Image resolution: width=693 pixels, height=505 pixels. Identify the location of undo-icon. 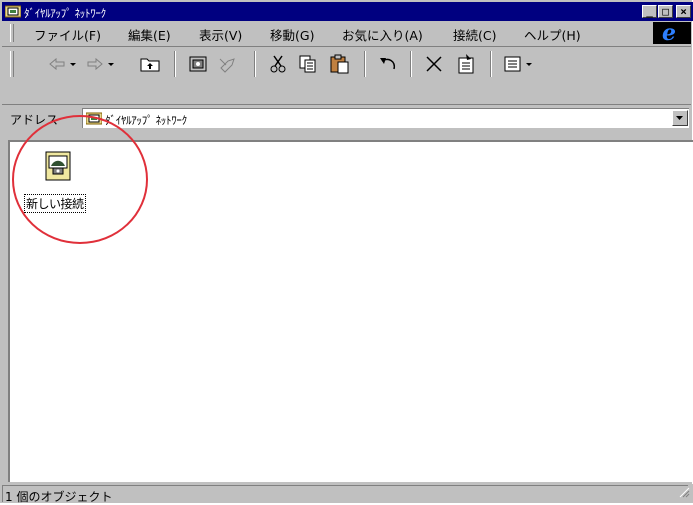
(388, 64).